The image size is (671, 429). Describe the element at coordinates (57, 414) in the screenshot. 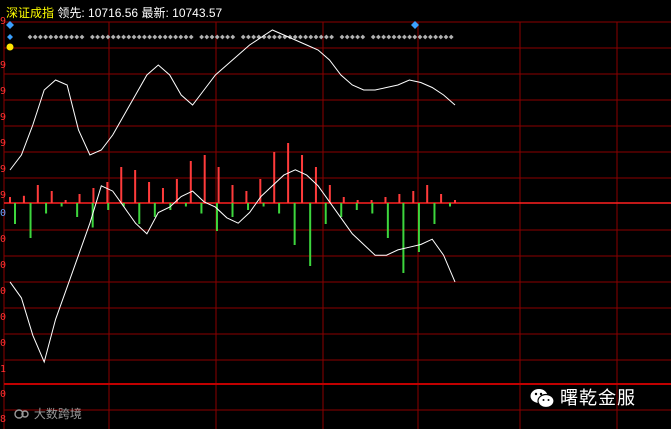

I see `watermark-text: 大数跨境` at that location.